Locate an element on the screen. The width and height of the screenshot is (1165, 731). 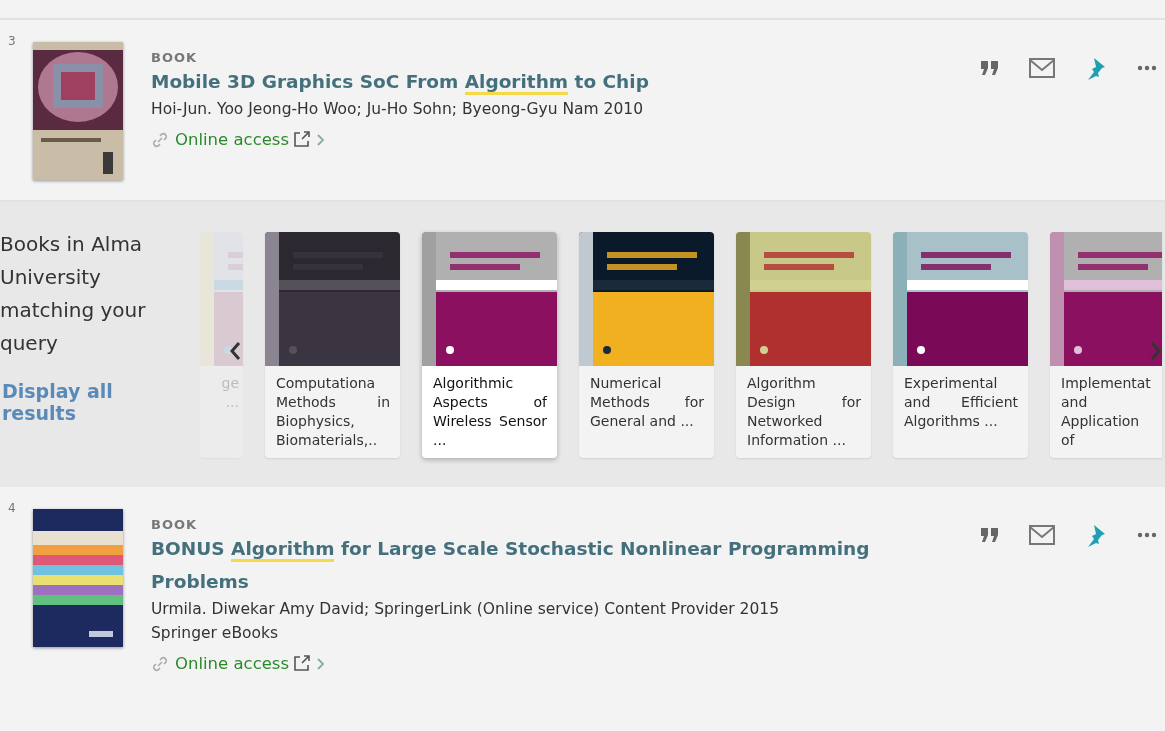
result-number: 4 is located at coordinates (12, 509).